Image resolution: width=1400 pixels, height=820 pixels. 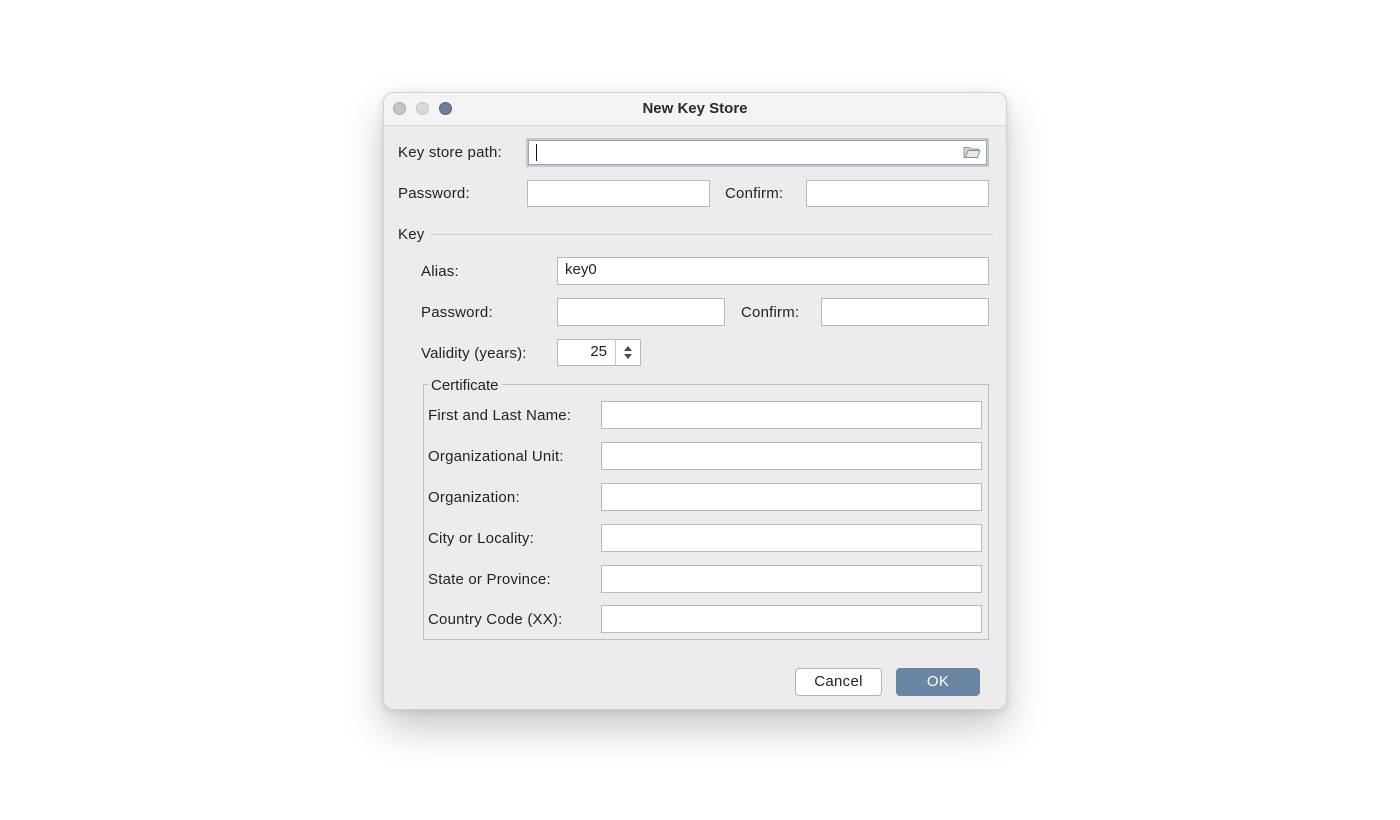 What do you see at coordinates (754, 193) in the screenshot?
I see `keystore-confirm-label: Confirm:` at bounding box center [754, 193].